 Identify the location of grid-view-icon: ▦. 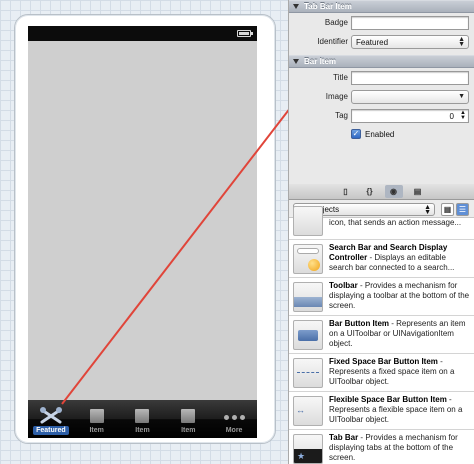
(447, 209).